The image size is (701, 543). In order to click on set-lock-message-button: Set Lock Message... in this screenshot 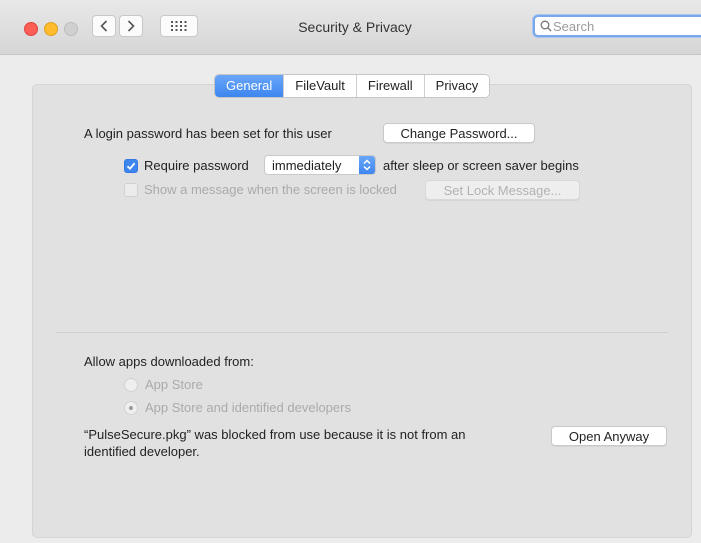, I will do `click(502, 190)`.